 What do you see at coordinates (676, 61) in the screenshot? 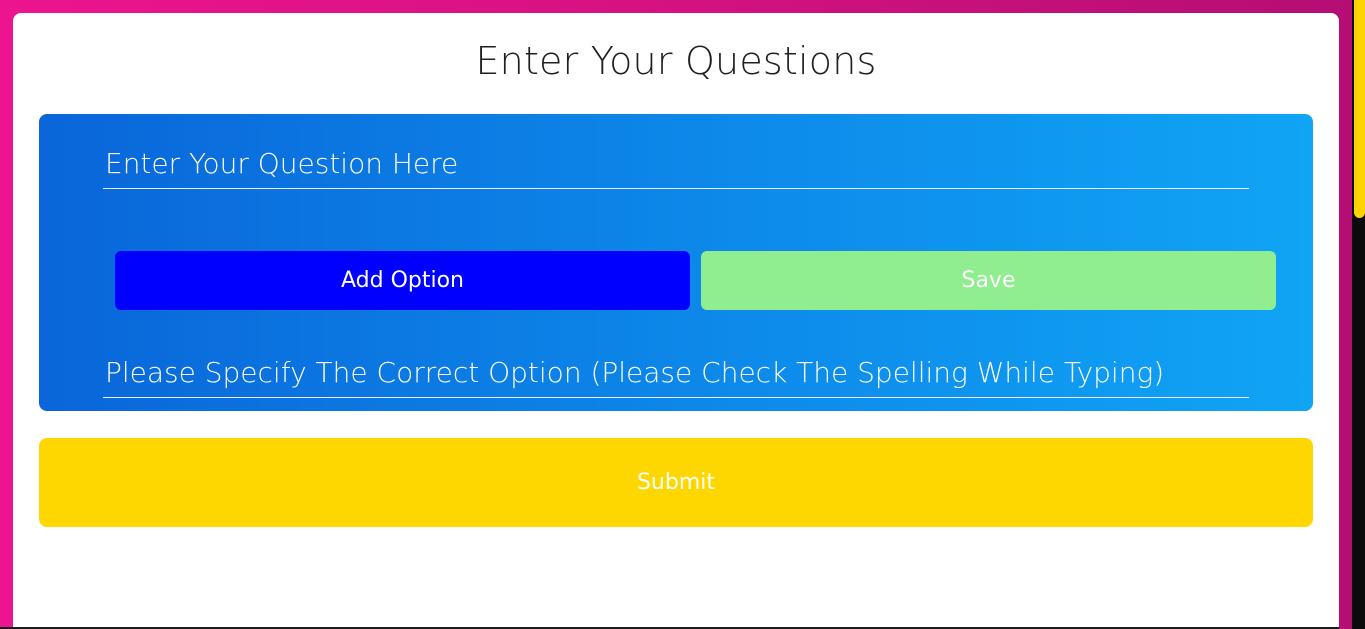
I see `page-title: Enter Your Questions` at bounding box center [676, 61].